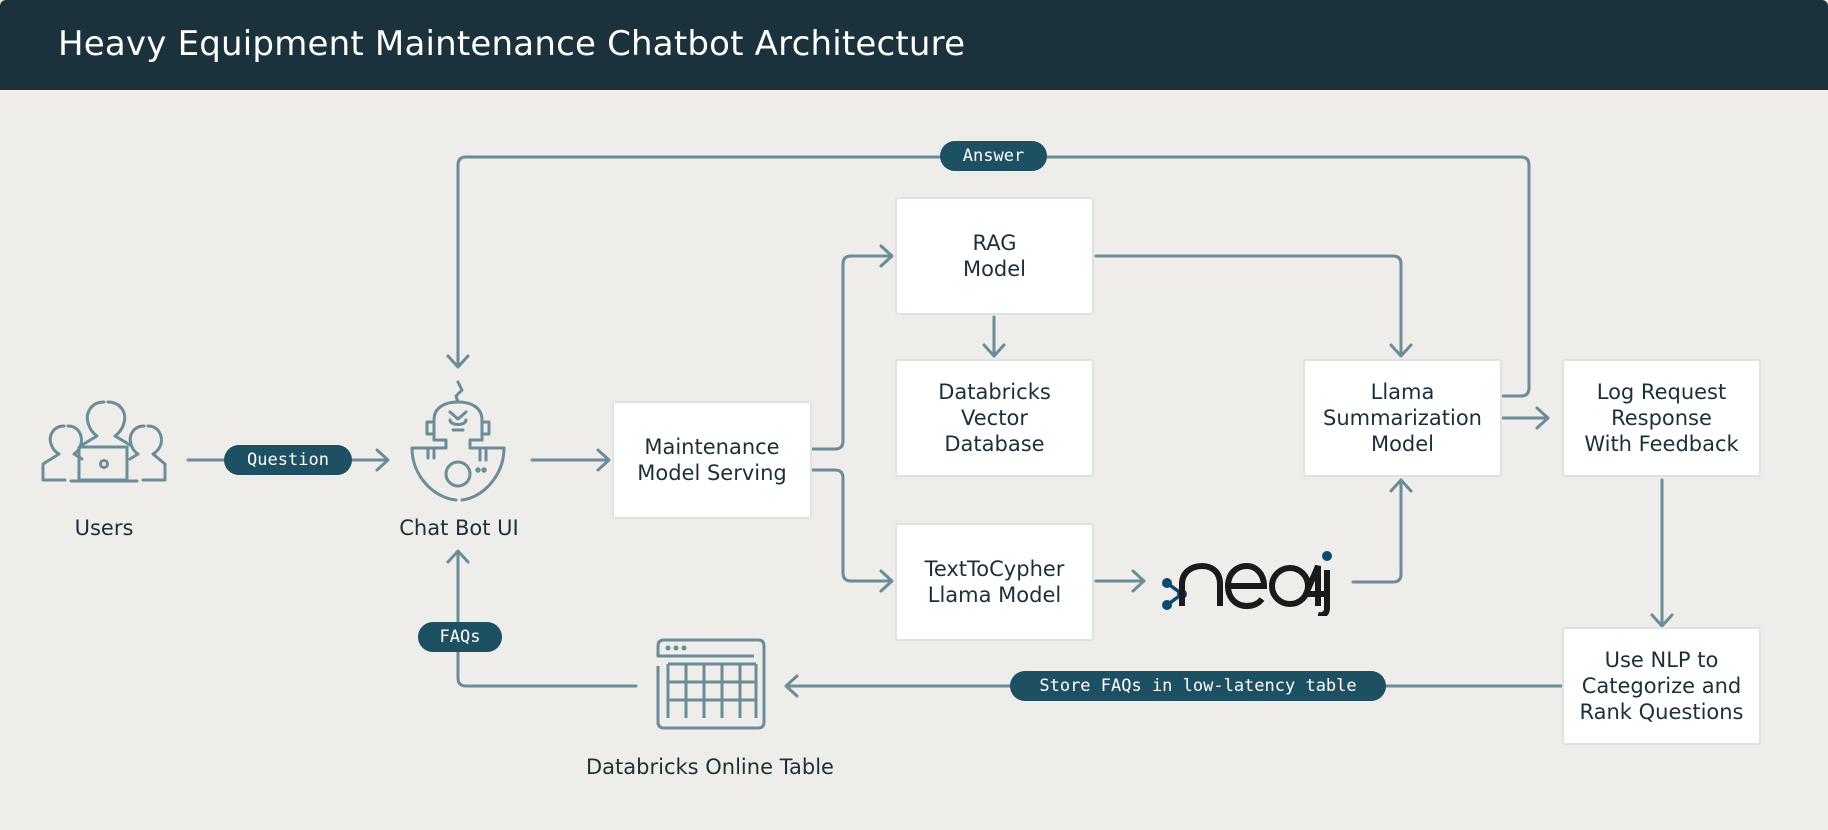  Describe the element at coordinates (994, 256) in the screenshot. I see `rag-model-node: RAG Model` at that location.